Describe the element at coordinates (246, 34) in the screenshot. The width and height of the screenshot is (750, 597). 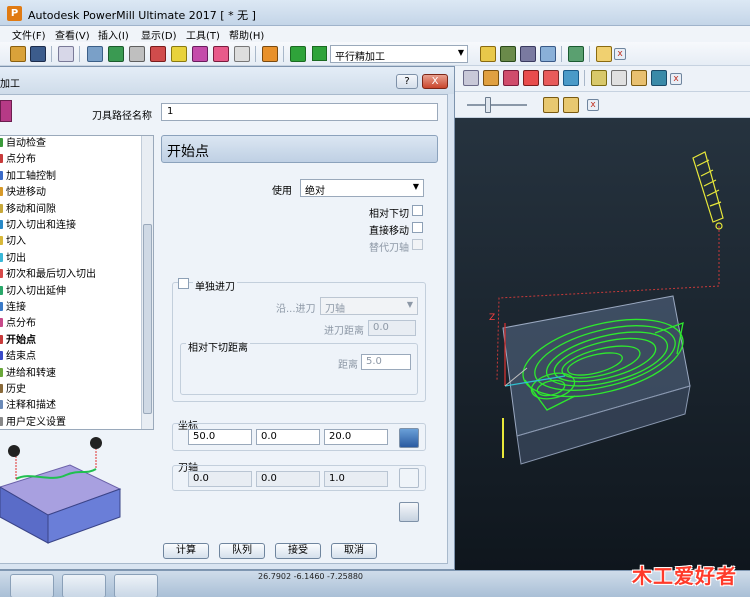
I see `menu-help: 帮助(H)` at that location.